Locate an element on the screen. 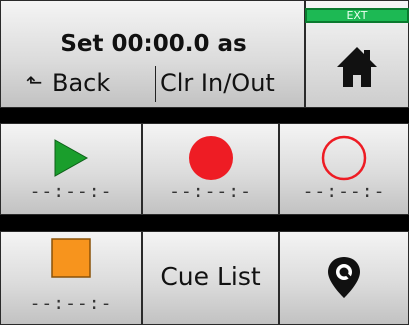 The width and height of the screenshot is (409, 325). home-icon is located at coordinates (357, 67).